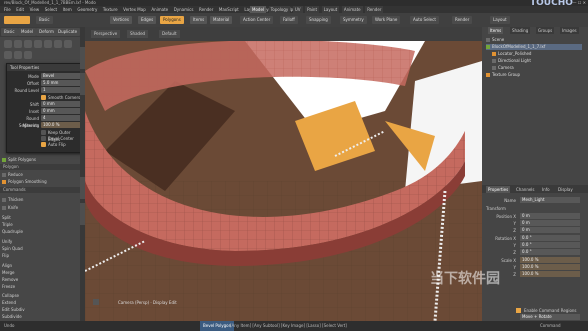 Image resolution: width=588 pixels, height=331 pixels. What do you see at coordinates (40, 309) in the screenshot?
I see `command-item: Edit Subdiv` at bounding box center [40, 309].